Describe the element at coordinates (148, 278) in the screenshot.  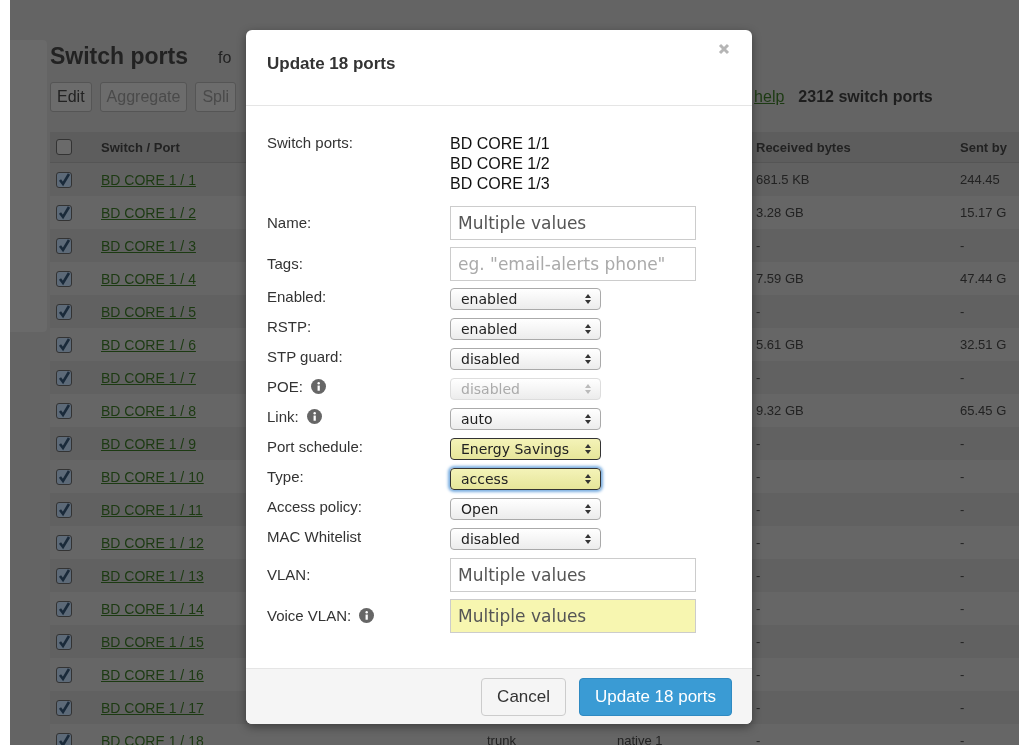
I see `port-link: BD CORE 1 / 4` at that location.